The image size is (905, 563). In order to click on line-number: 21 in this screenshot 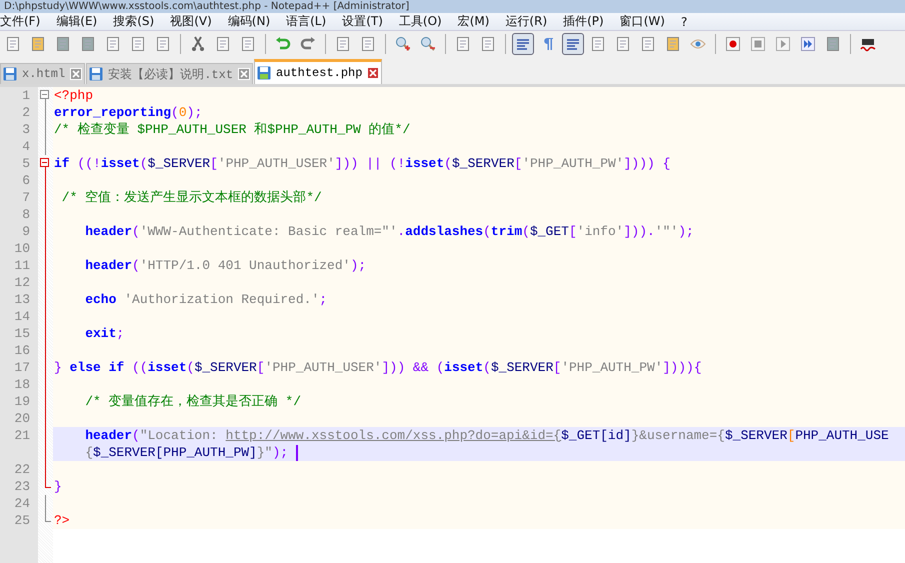, I will do `click(19, 435)`.